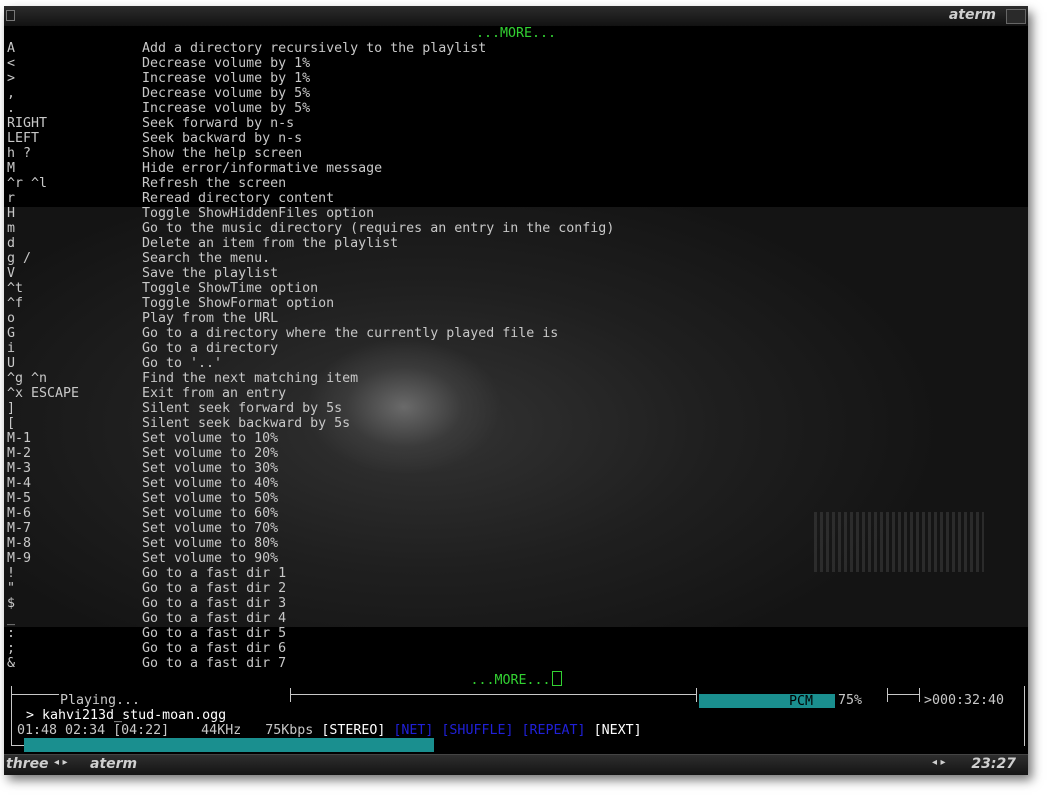 This screenshot has height=798, width=1054. I want to click on progress-bar, so click(229, 745).